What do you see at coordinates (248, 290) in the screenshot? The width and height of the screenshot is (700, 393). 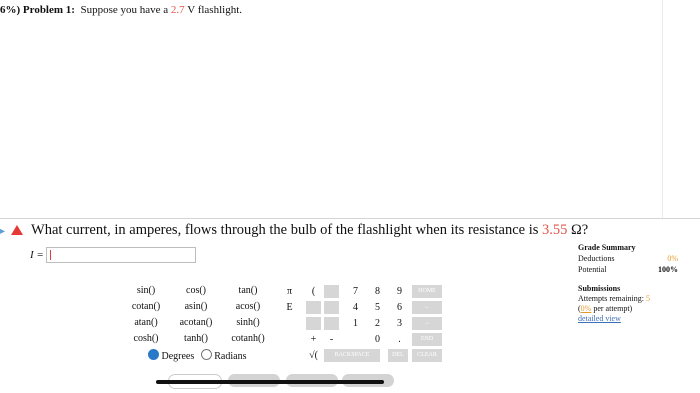 I see `tan-button: tan()` at bounding box center [248, 290].